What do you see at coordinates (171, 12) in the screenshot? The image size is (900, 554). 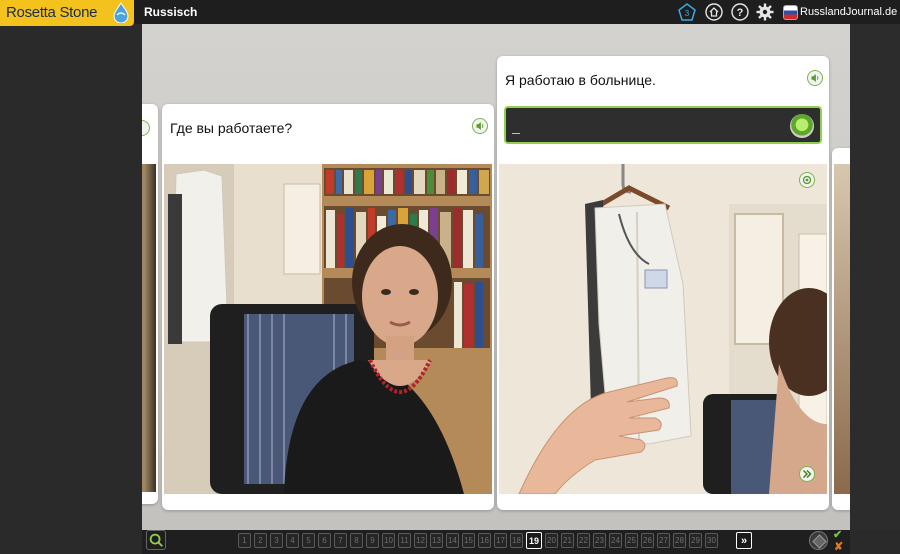 I see `course-title: Russisch` at bounding box center [171, 12].